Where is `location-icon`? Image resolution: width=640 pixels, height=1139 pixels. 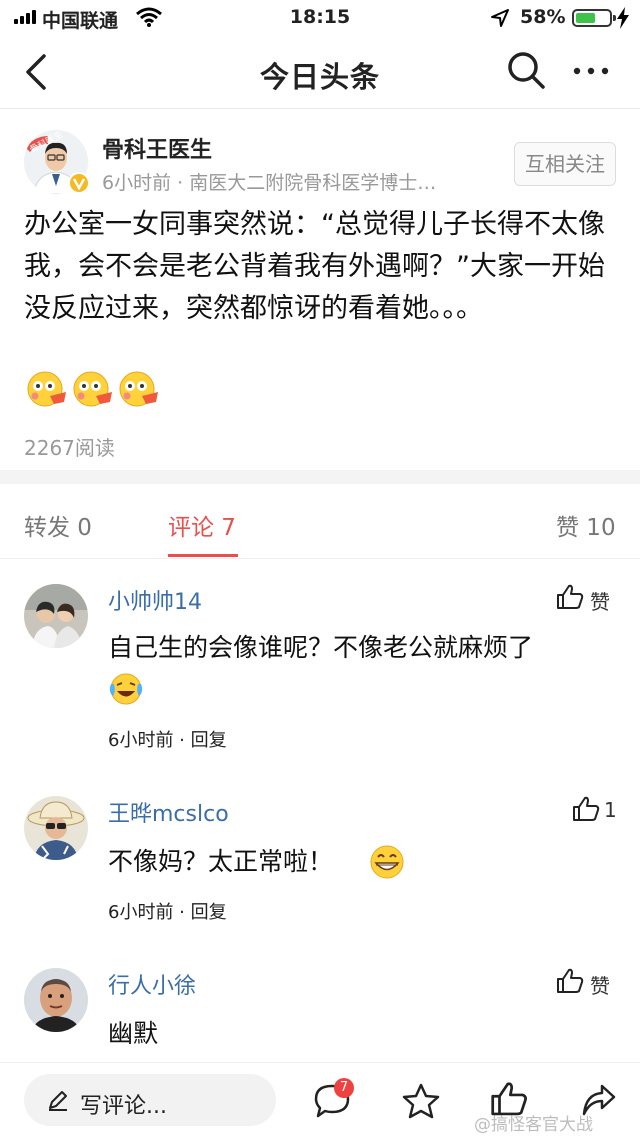
location-icon is located at coordinates (500, 18).